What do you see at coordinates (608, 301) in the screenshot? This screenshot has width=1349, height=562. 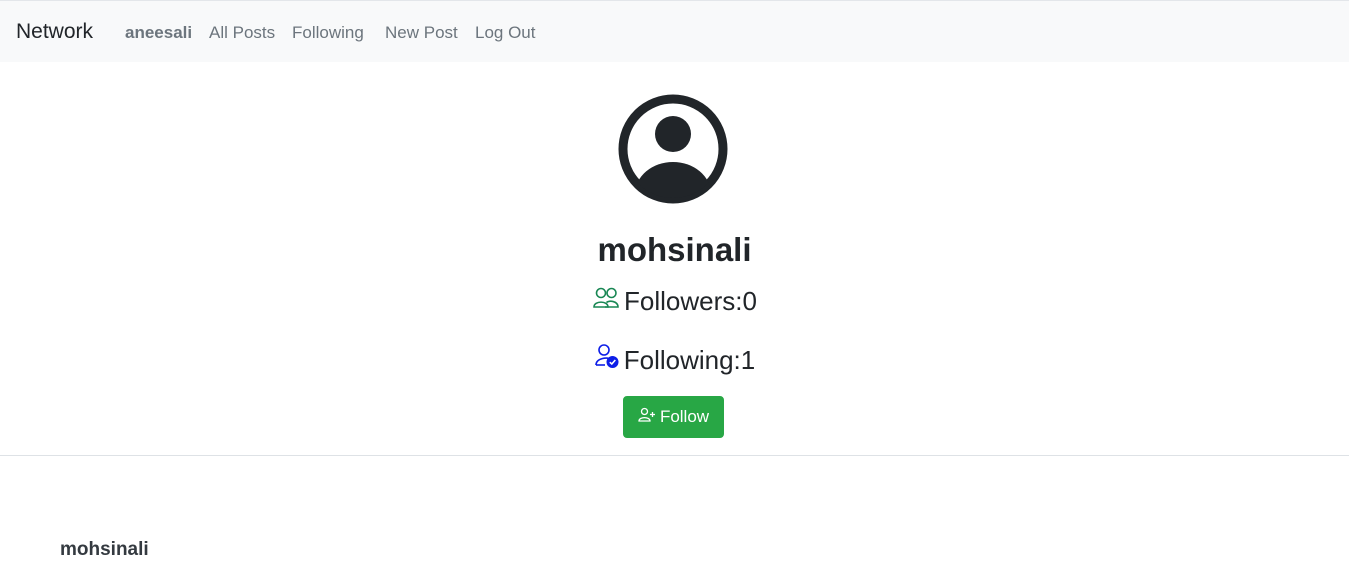 I see `people-icon` at bounding box center [608, 301].